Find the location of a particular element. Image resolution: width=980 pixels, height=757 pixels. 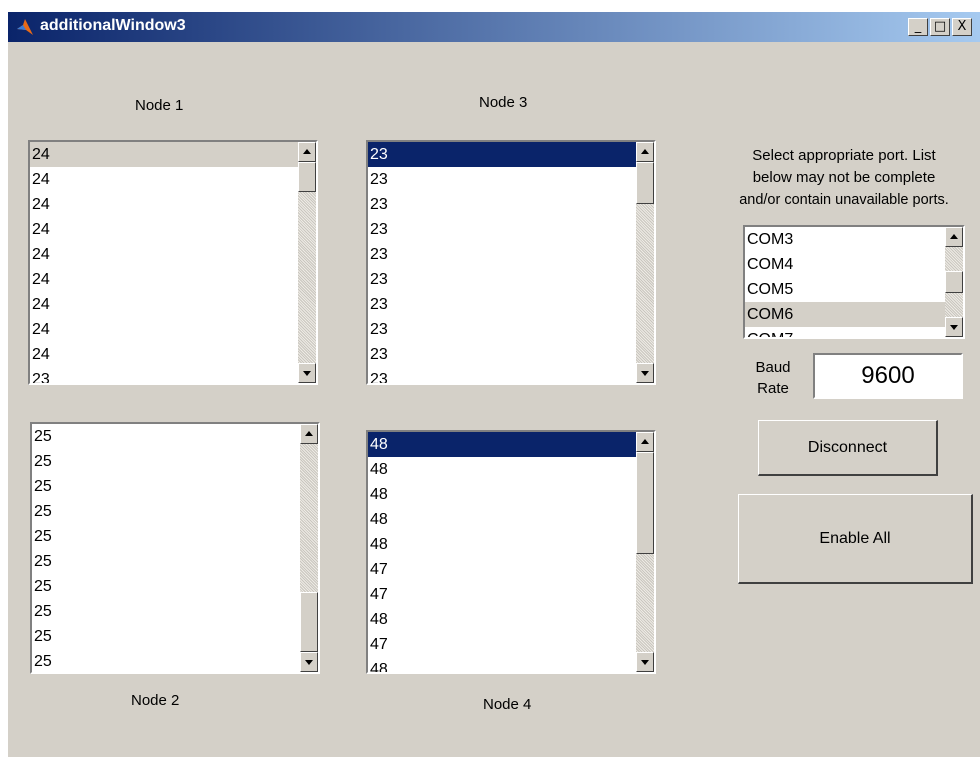

port-instructions-line1: Select appropriate port. List is located at coordinates (844, 155).